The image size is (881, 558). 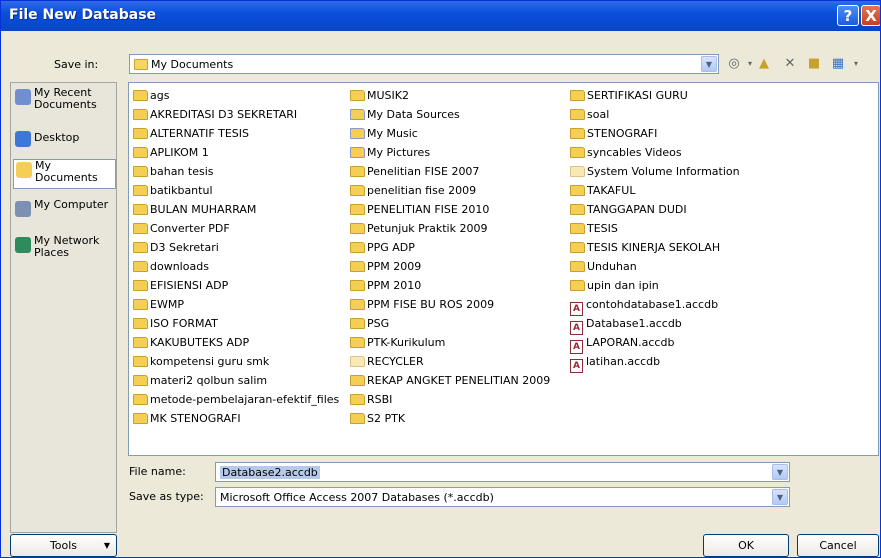 I want to click on cancel-button: Cancel, so click(x=838, y=545).